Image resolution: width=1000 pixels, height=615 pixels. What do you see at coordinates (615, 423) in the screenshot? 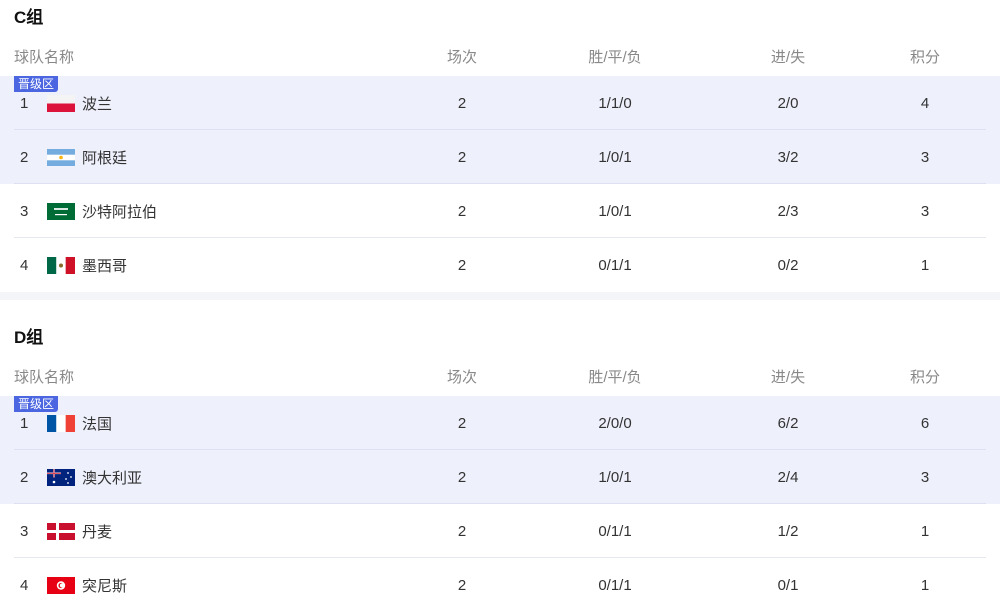
I see `wdl: 2/0/0` at bounding box center [615, 423].